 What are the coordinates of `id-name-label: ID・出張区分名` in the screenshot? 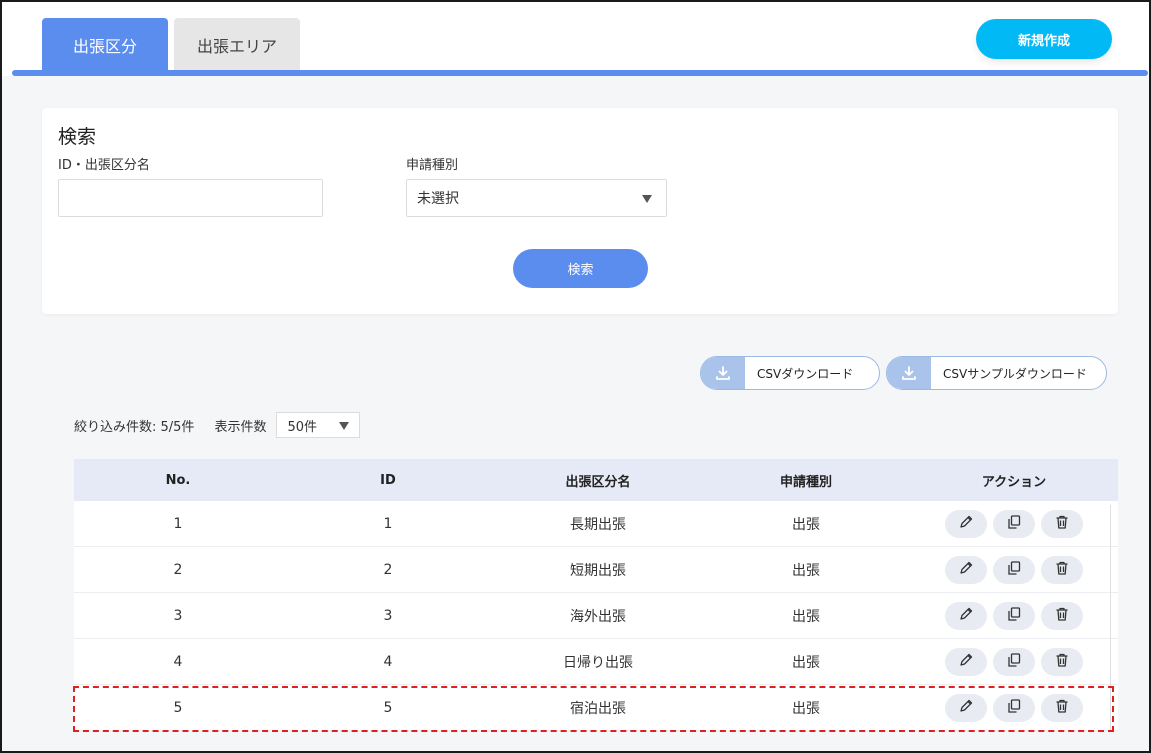 It's located at (104, 165).